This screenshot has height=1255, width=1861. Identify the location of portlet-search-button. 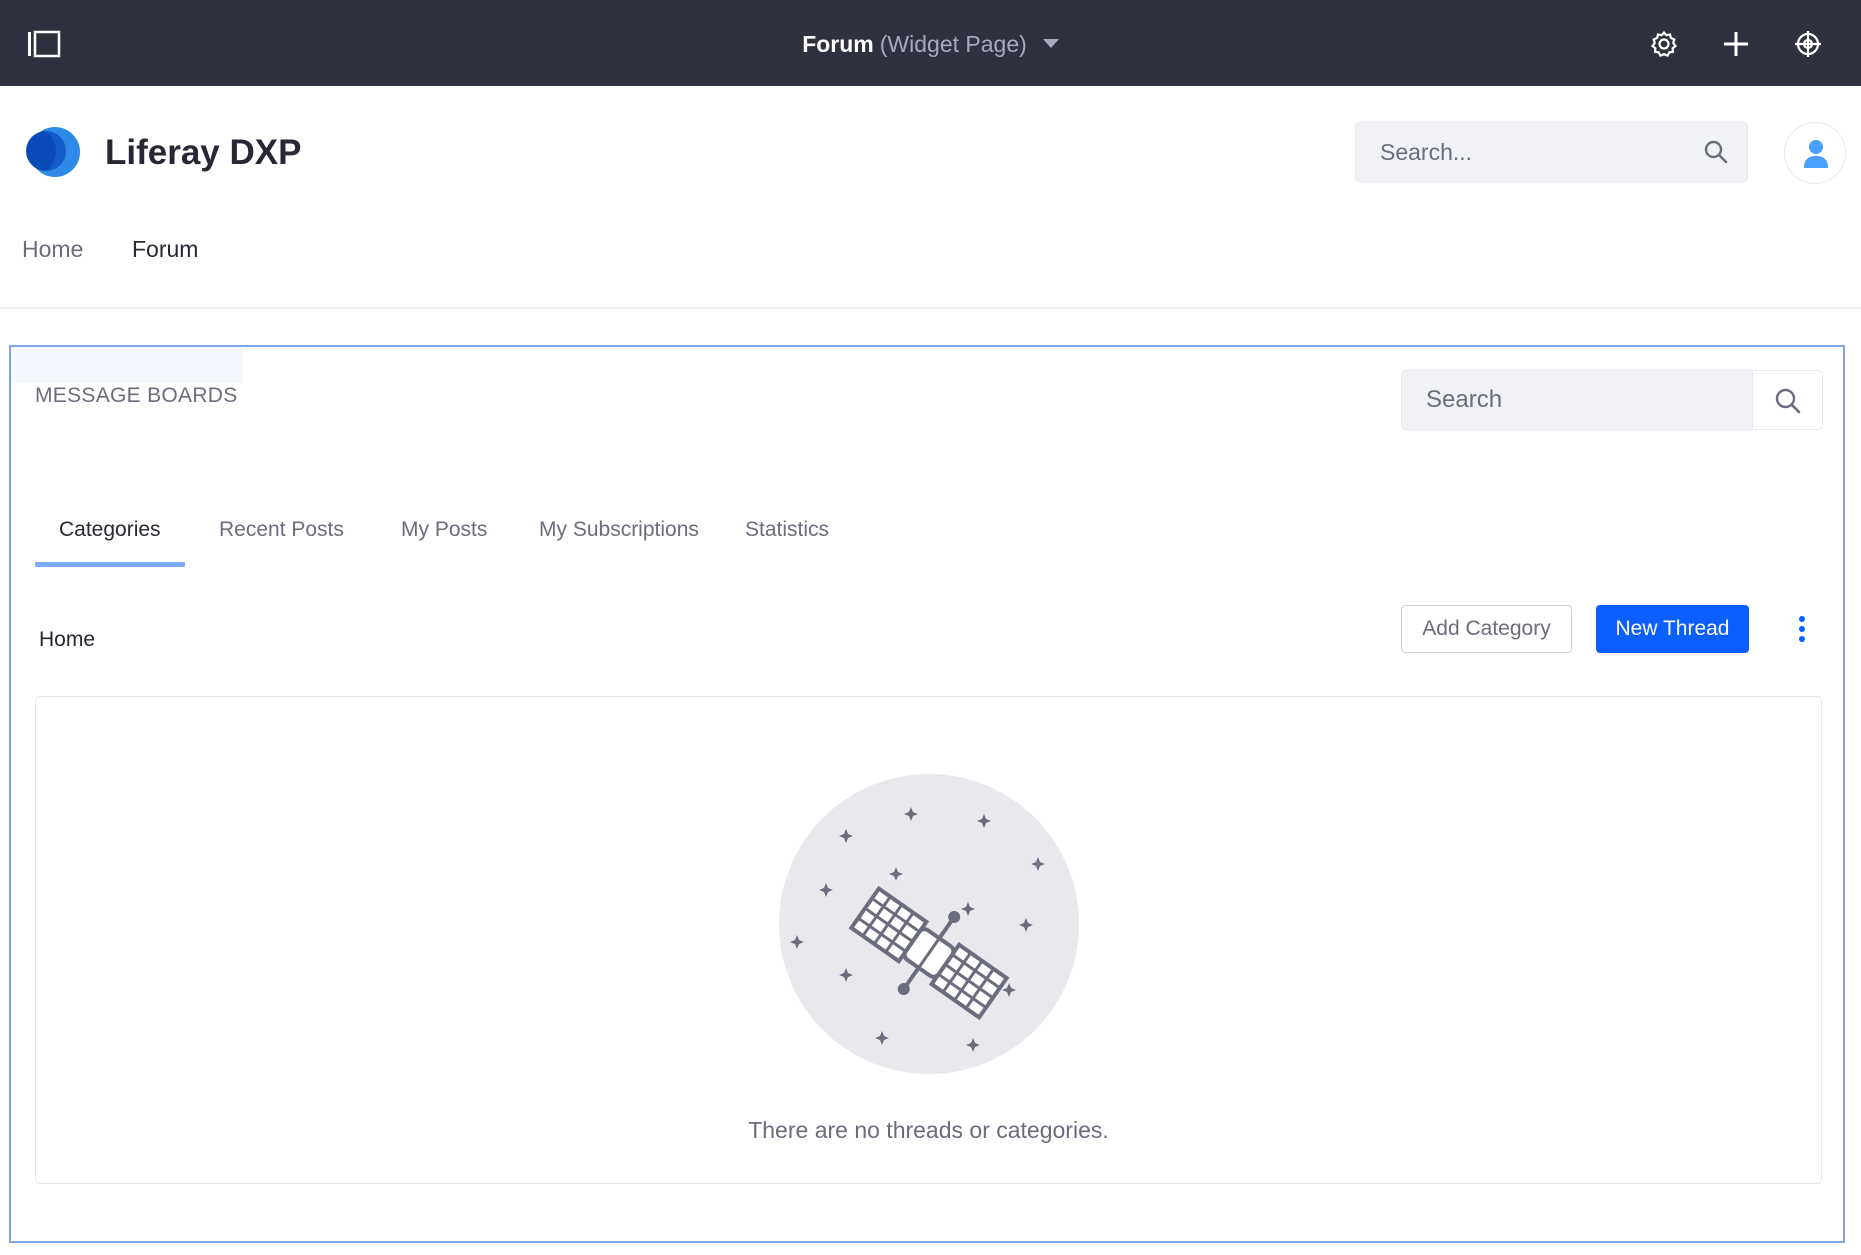
(1787, 400).